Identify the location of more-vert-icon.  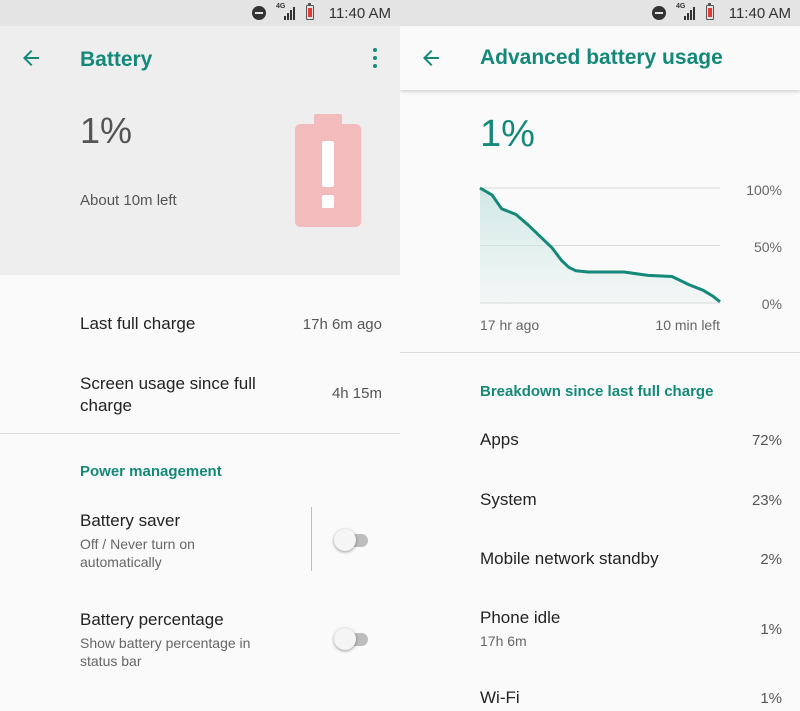
(375, 59).